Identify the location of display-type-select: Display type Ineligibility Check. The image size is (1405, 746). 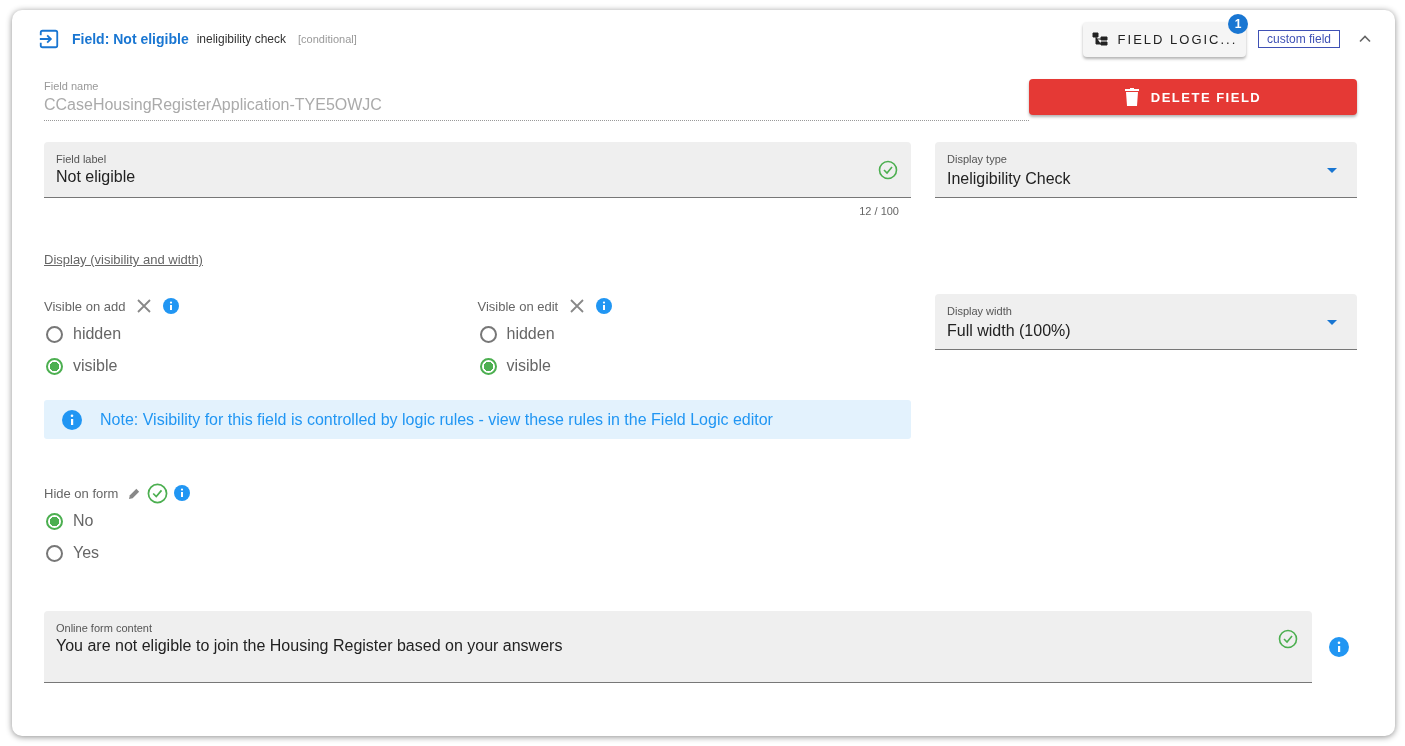
(1146, 170).